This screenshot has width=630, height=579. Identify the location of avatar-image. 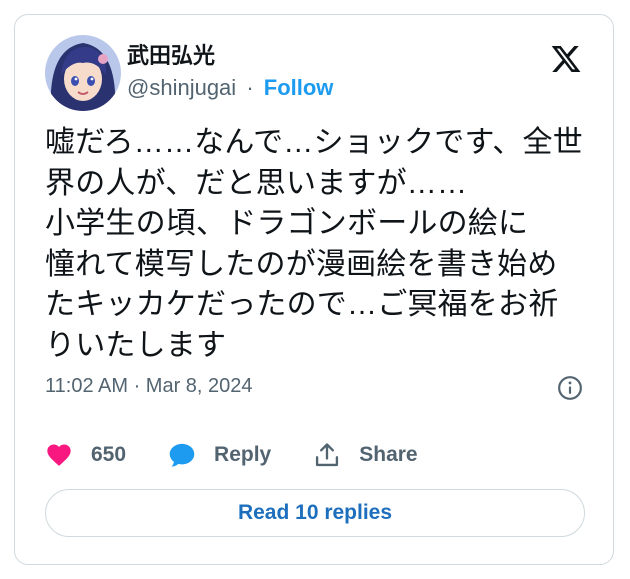
(83, 73).